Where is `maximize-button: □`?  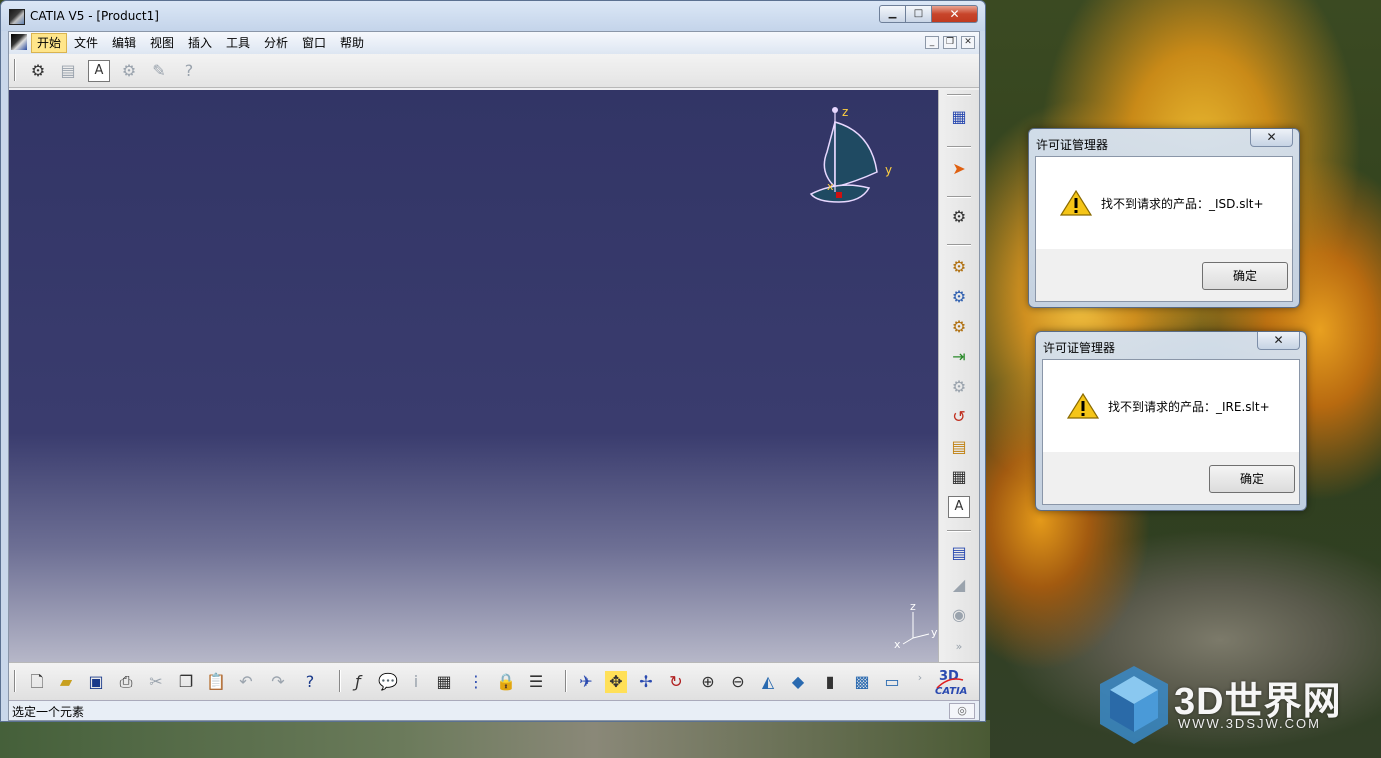 maximize-button: □ is located at coordinates (918, 14).